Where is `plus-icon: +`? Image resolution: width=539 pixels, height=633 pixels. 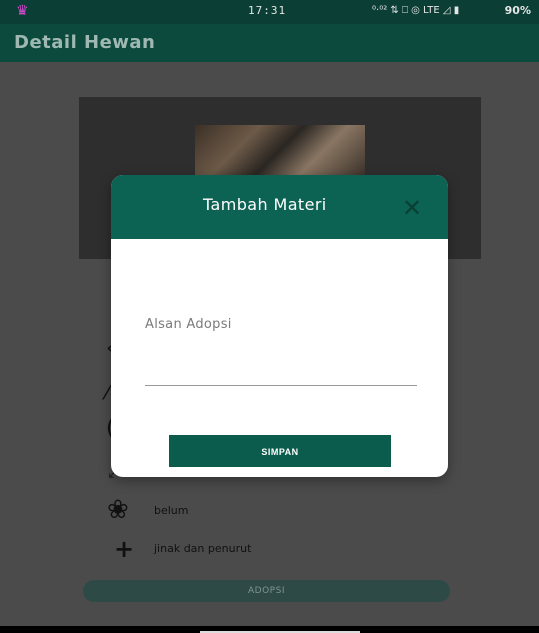 plus-icon: + is located at coordinates (124, 549).